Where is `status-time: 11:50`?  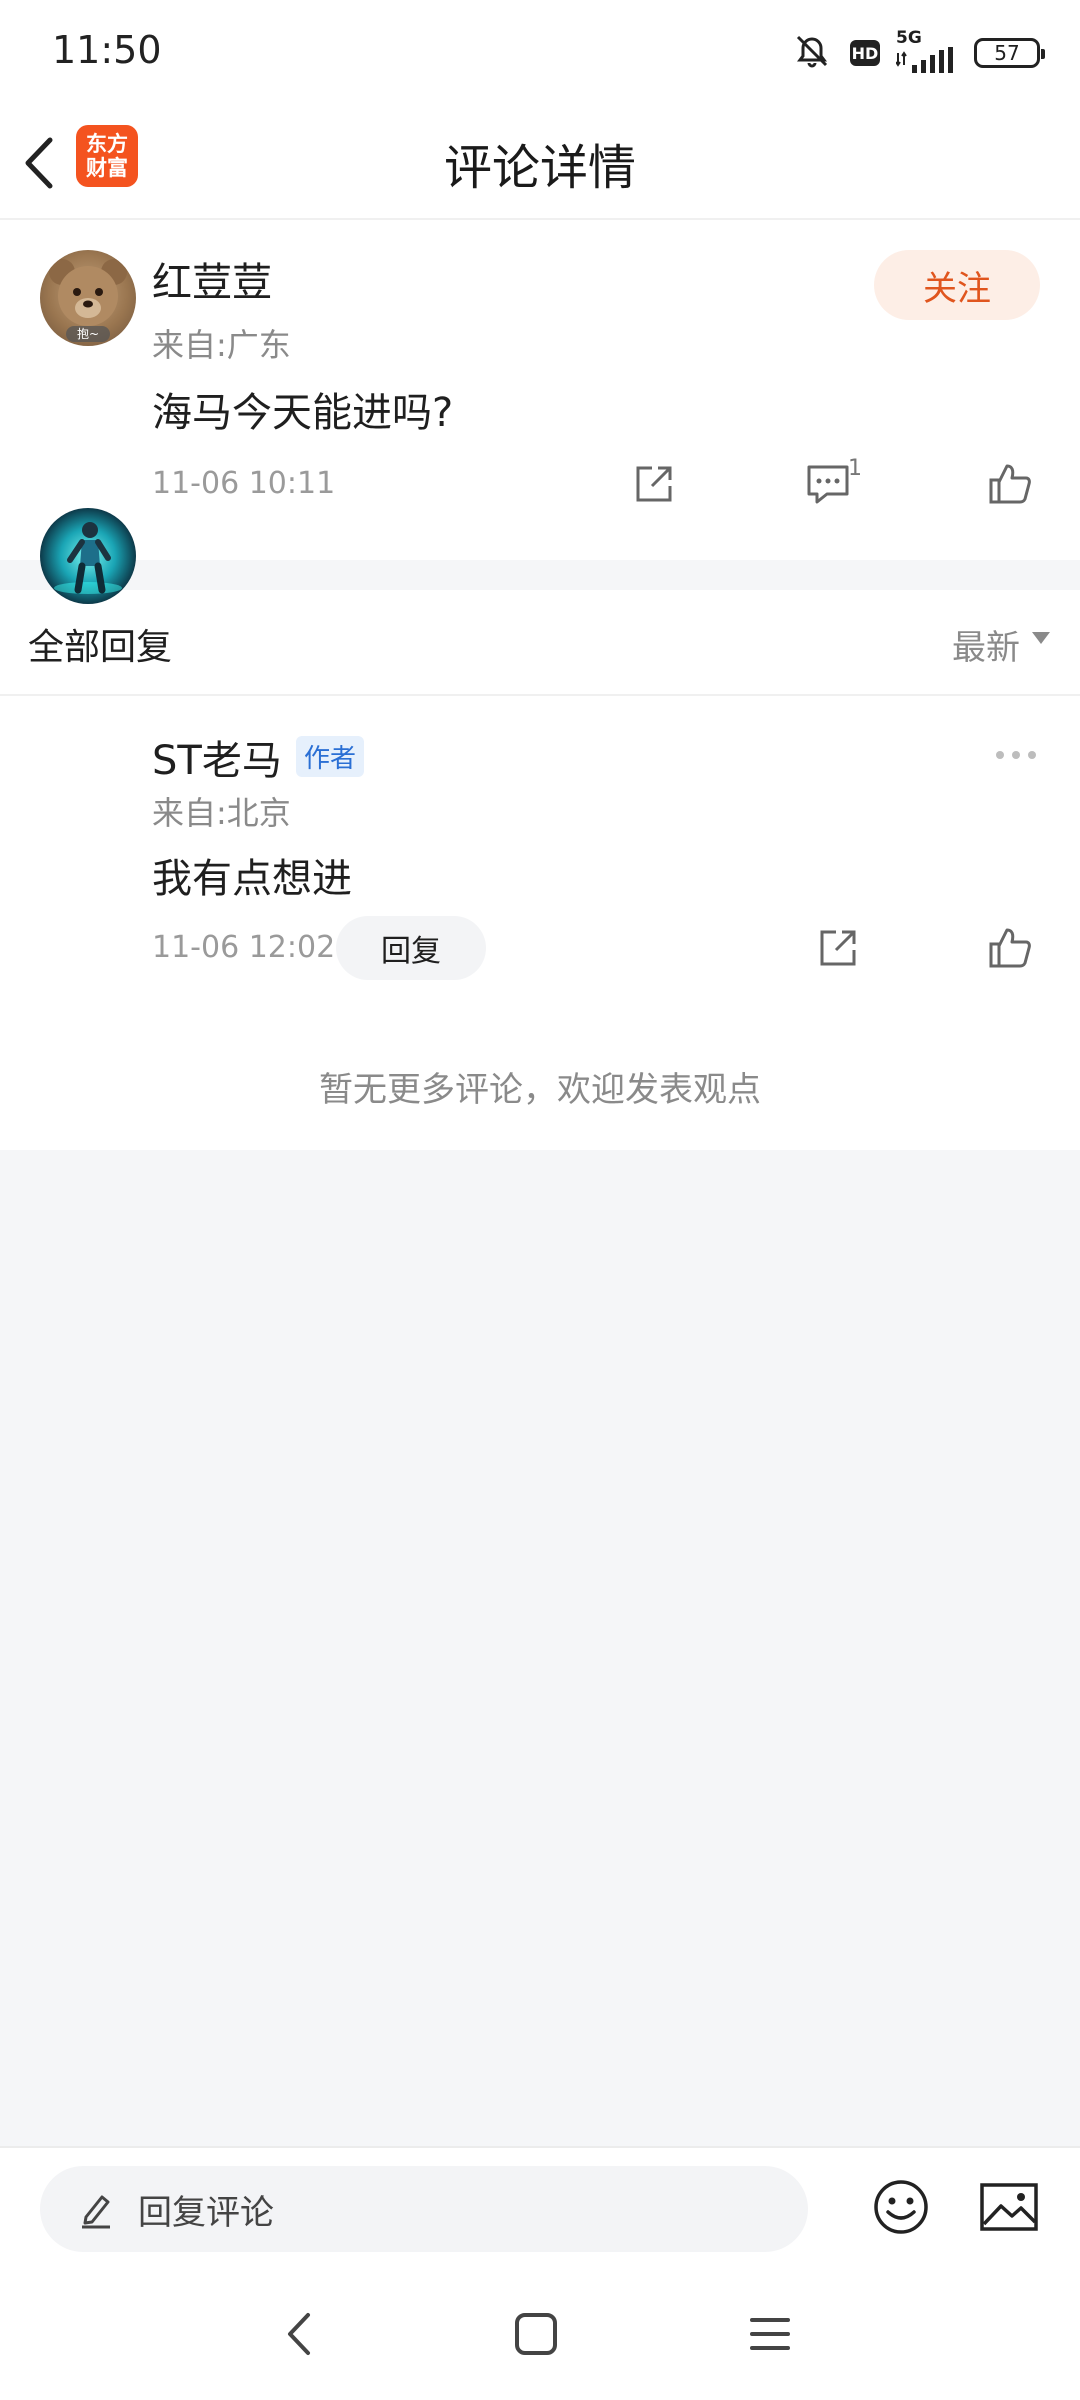
status-time: 11:50 is located at coordinates (107, 50).